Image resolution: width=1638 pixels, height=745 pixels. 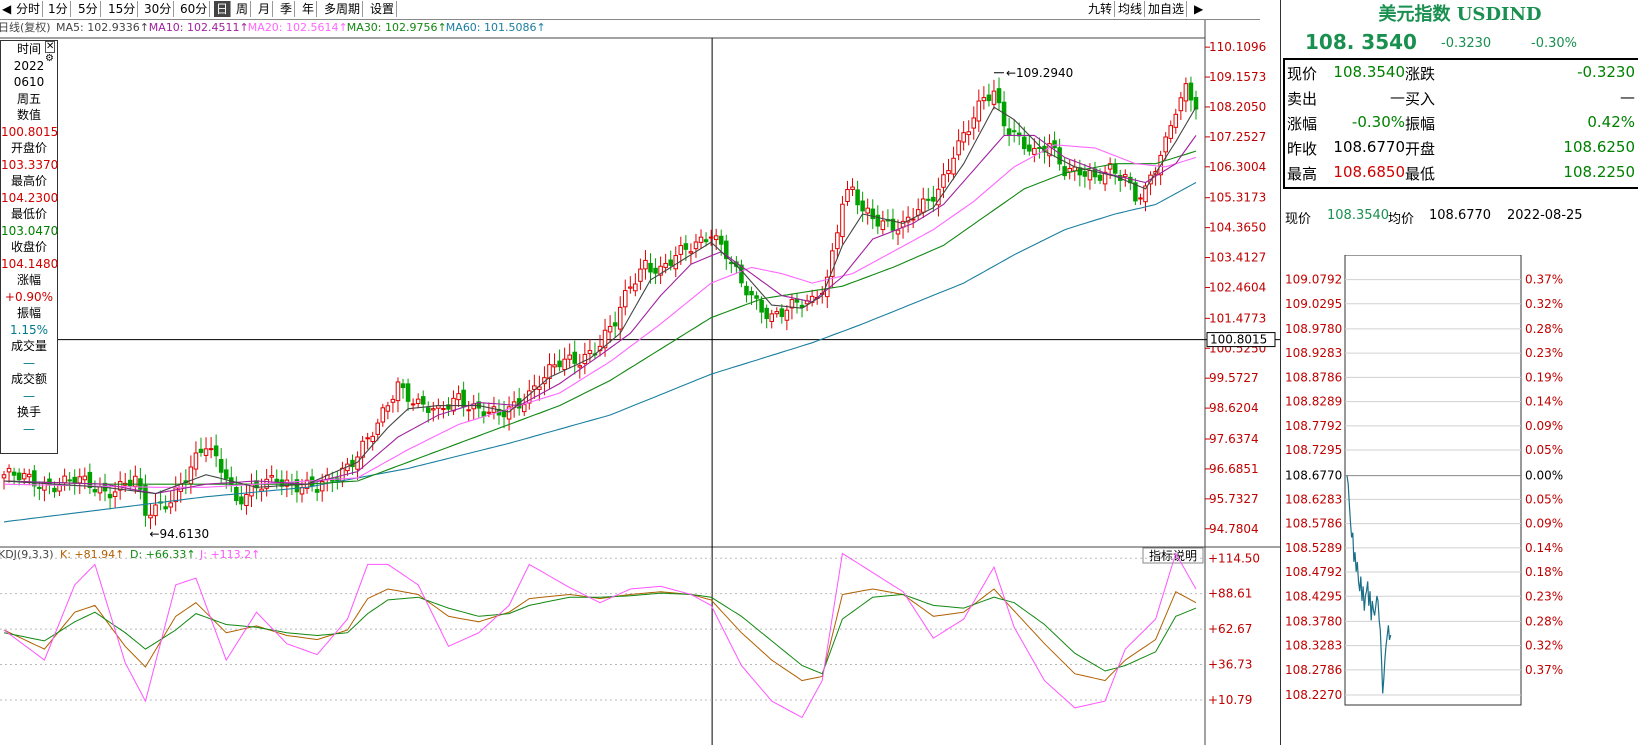 What do you see at coordinates (1313, 621) in the screenshot?
I see `intraday-price-tick: 108.3780` at bounding box center [1313, 621].